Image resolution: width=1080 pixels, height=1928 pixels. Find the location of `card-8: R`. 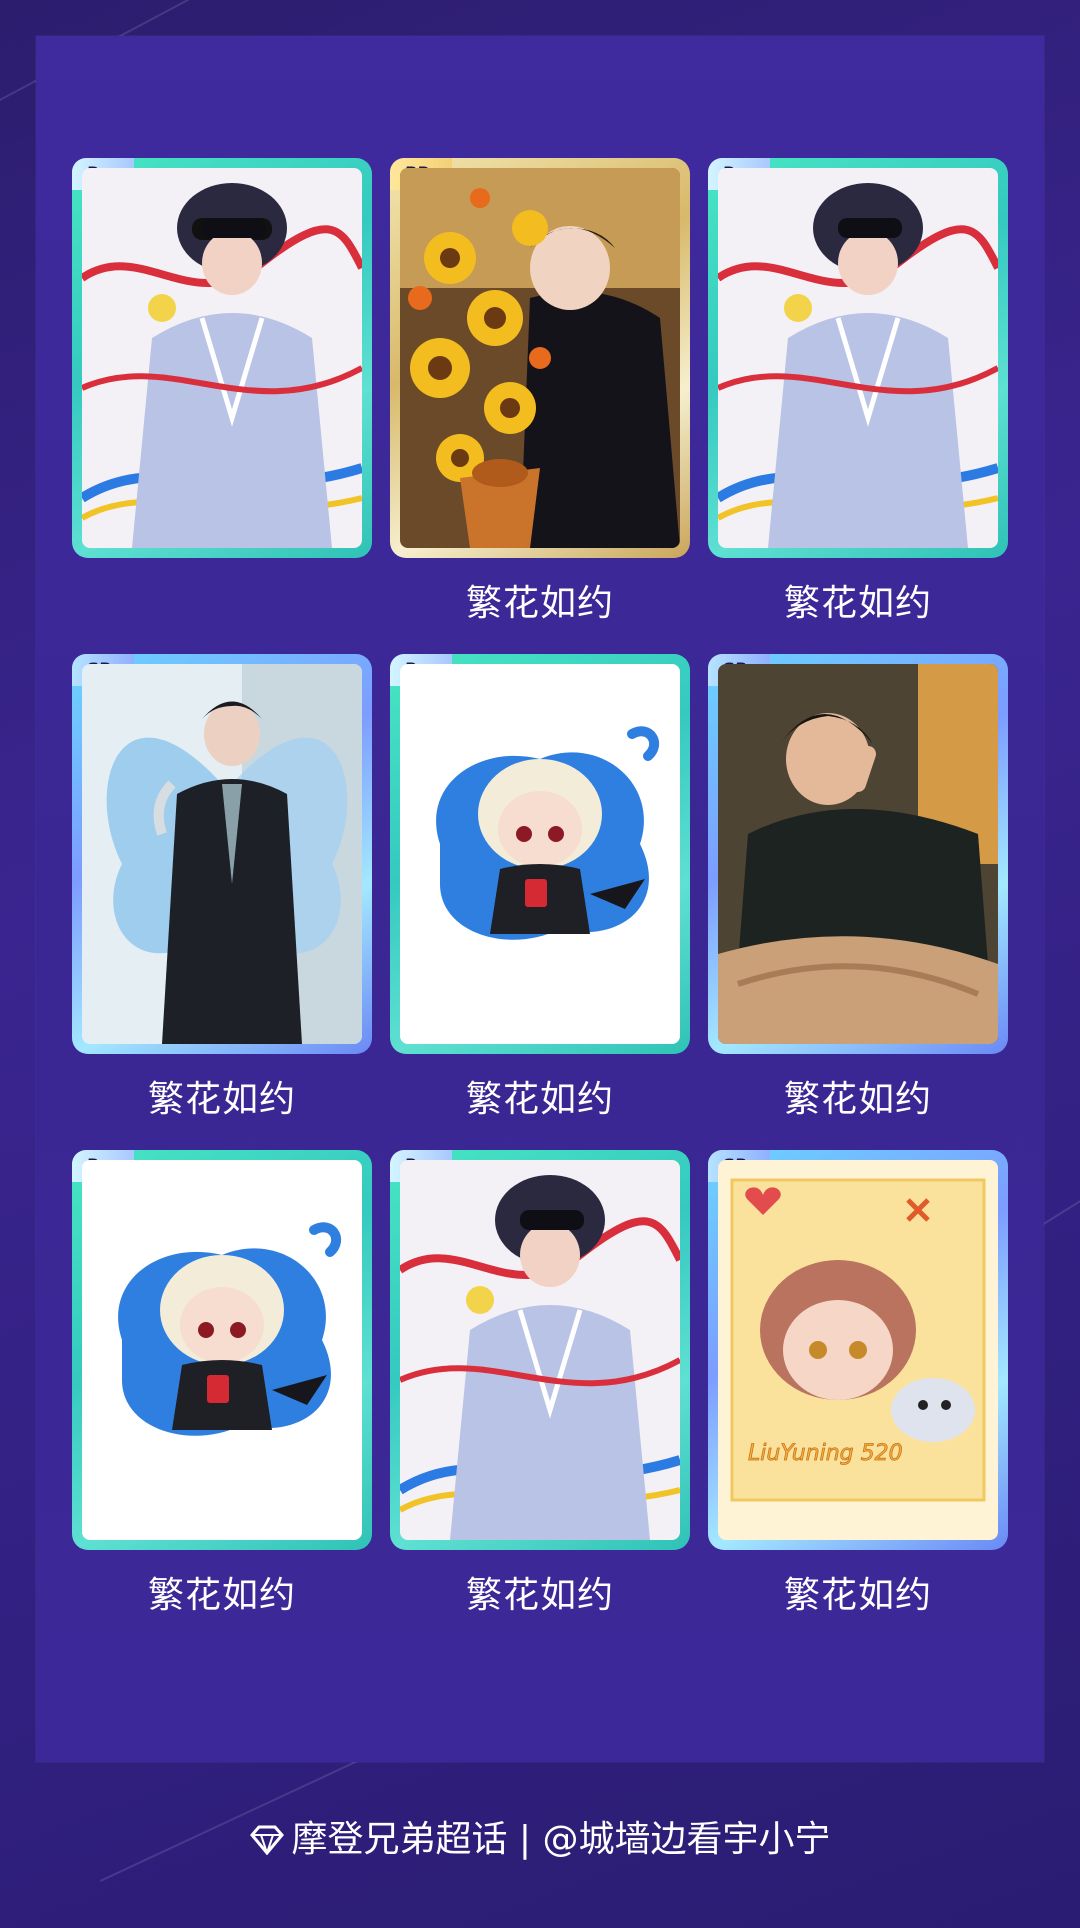

card-8: R is located at coordinates (540, 1350).